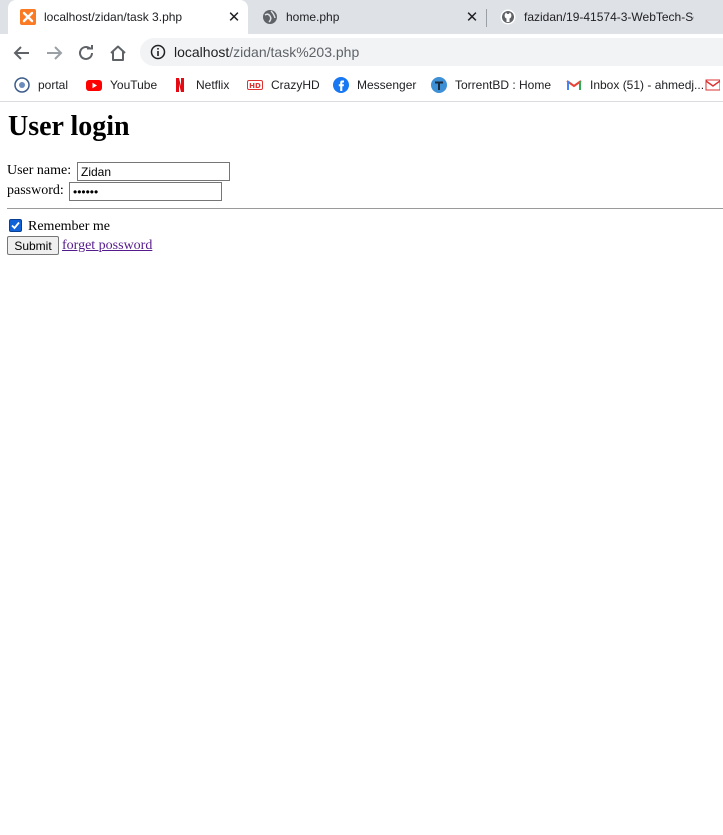  Describe the element at coordinates (53, 85) in the screenshot. I see `bookmark-label: portal` at that location.